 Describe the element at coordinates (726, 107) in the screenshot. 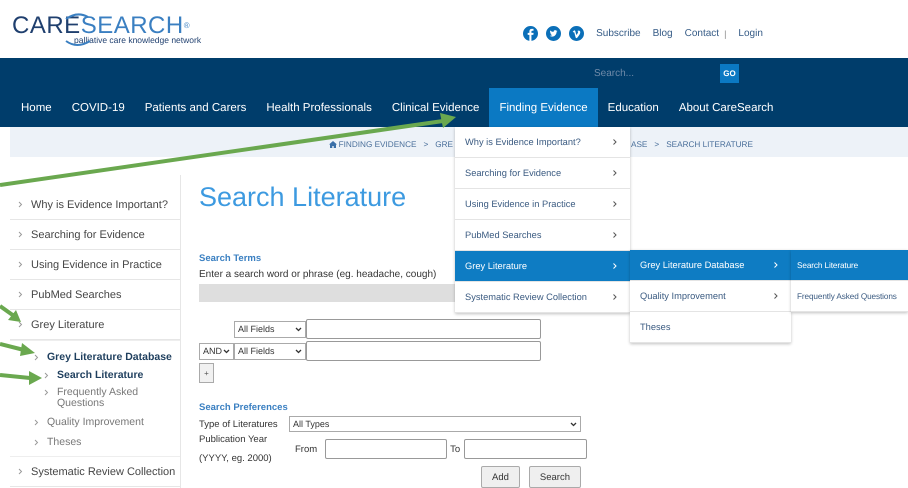

I see `nav-item: About CareSearch` at that location.